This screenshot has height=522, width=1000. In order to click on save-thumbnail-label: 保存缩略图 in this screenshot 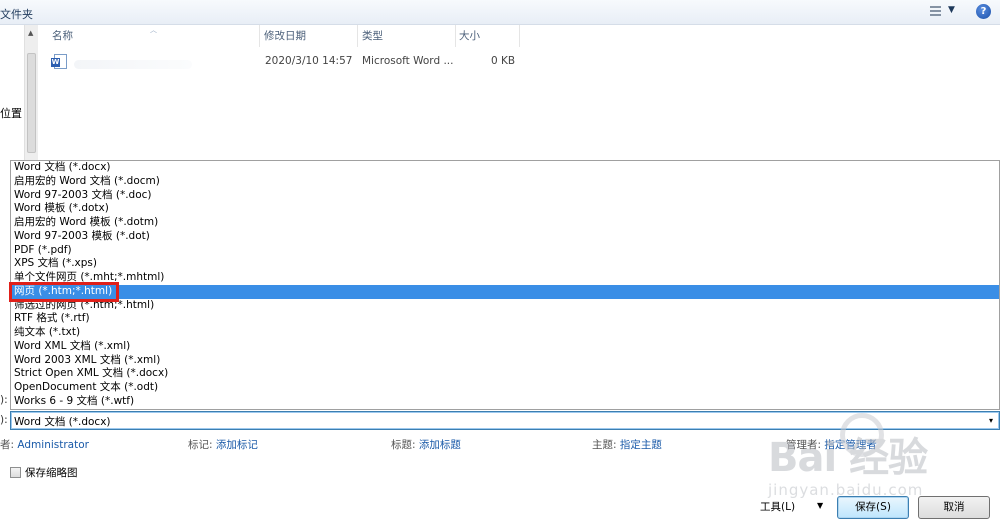, I will do `click(51, 473)`.